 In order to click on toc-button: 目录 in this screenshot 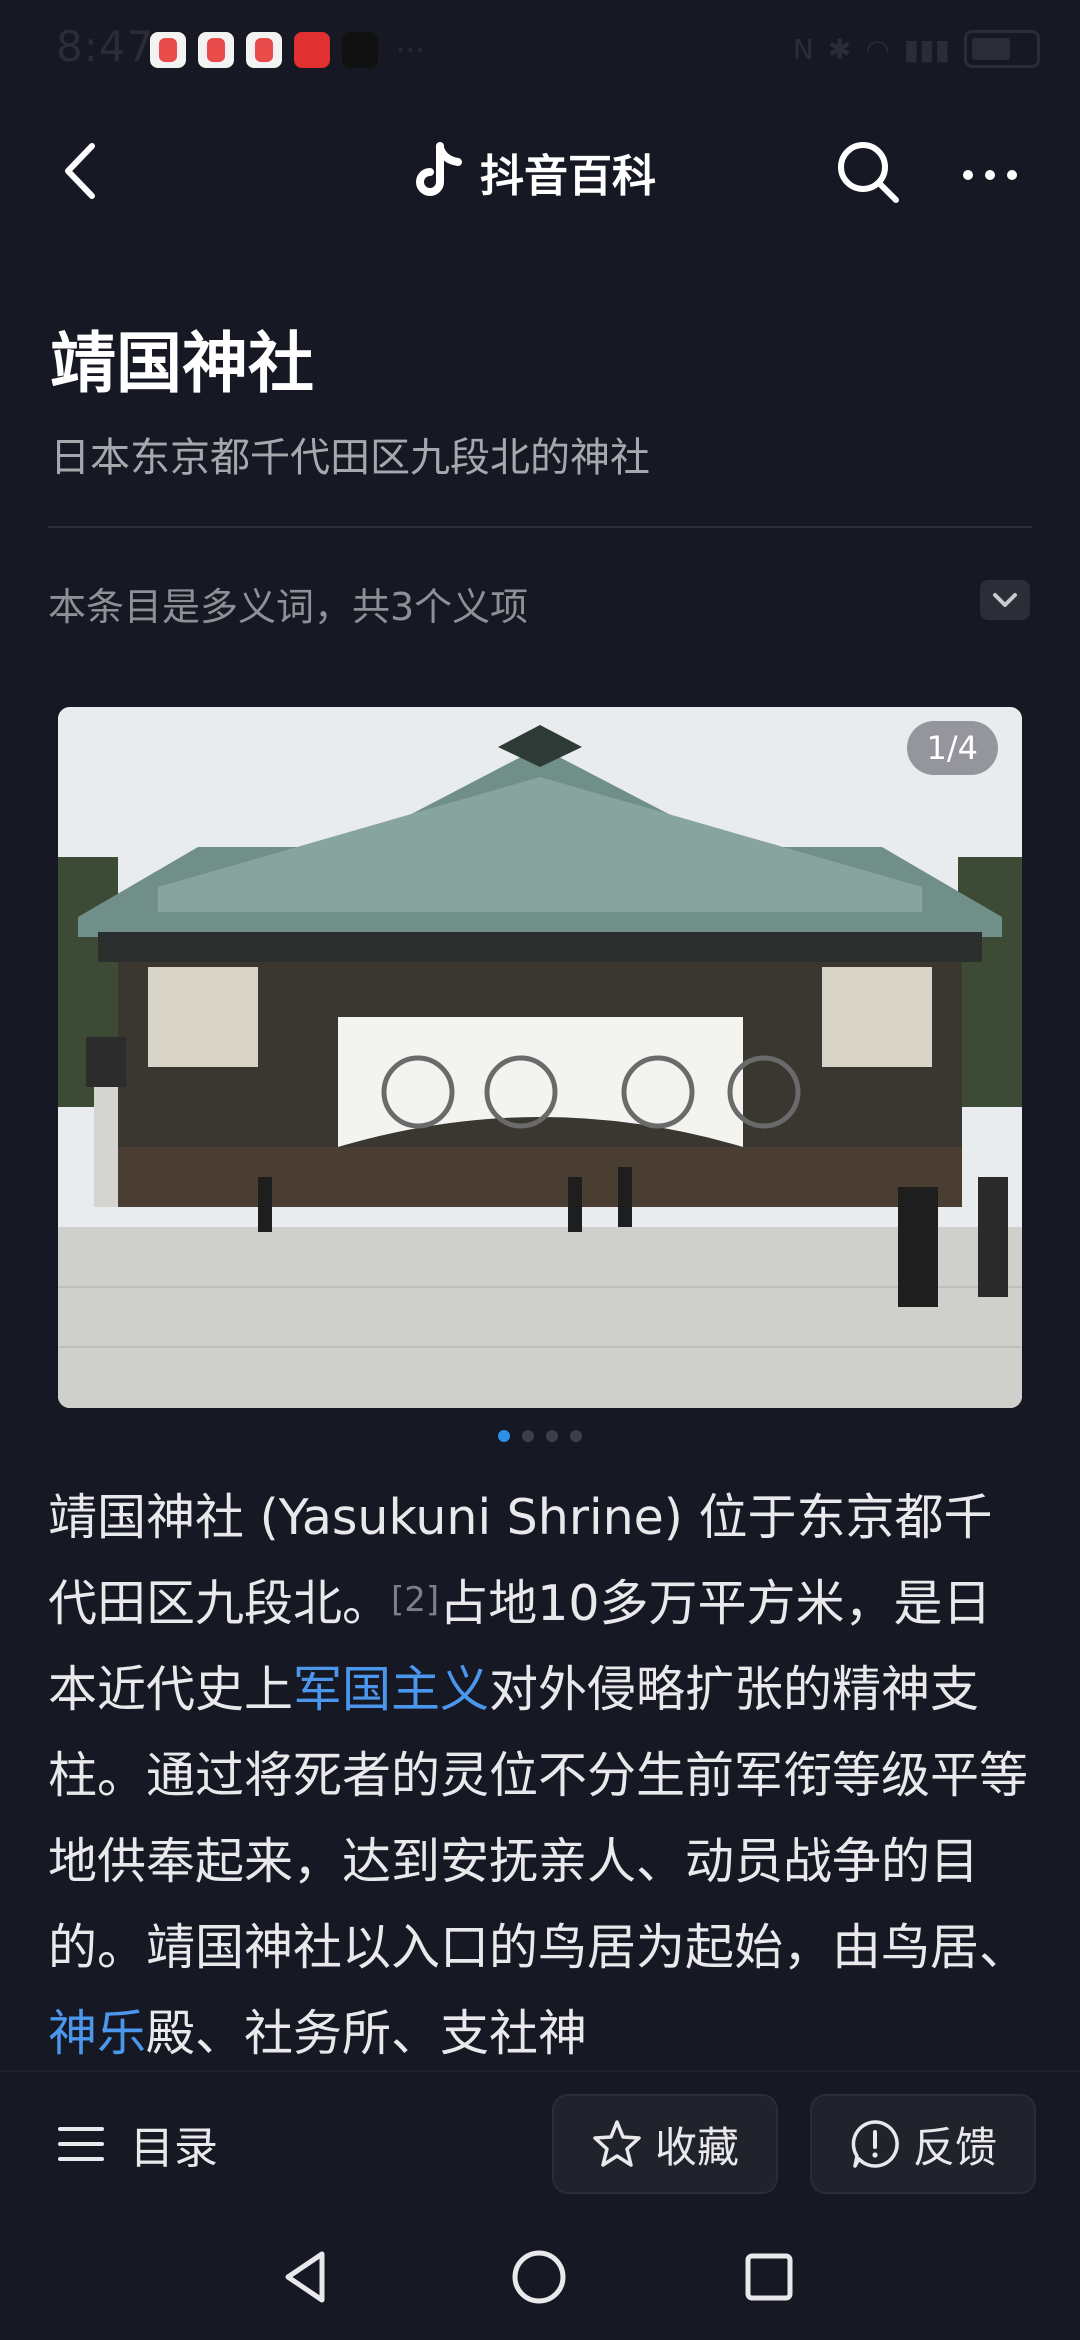, I will do `click(138, 2144)`.